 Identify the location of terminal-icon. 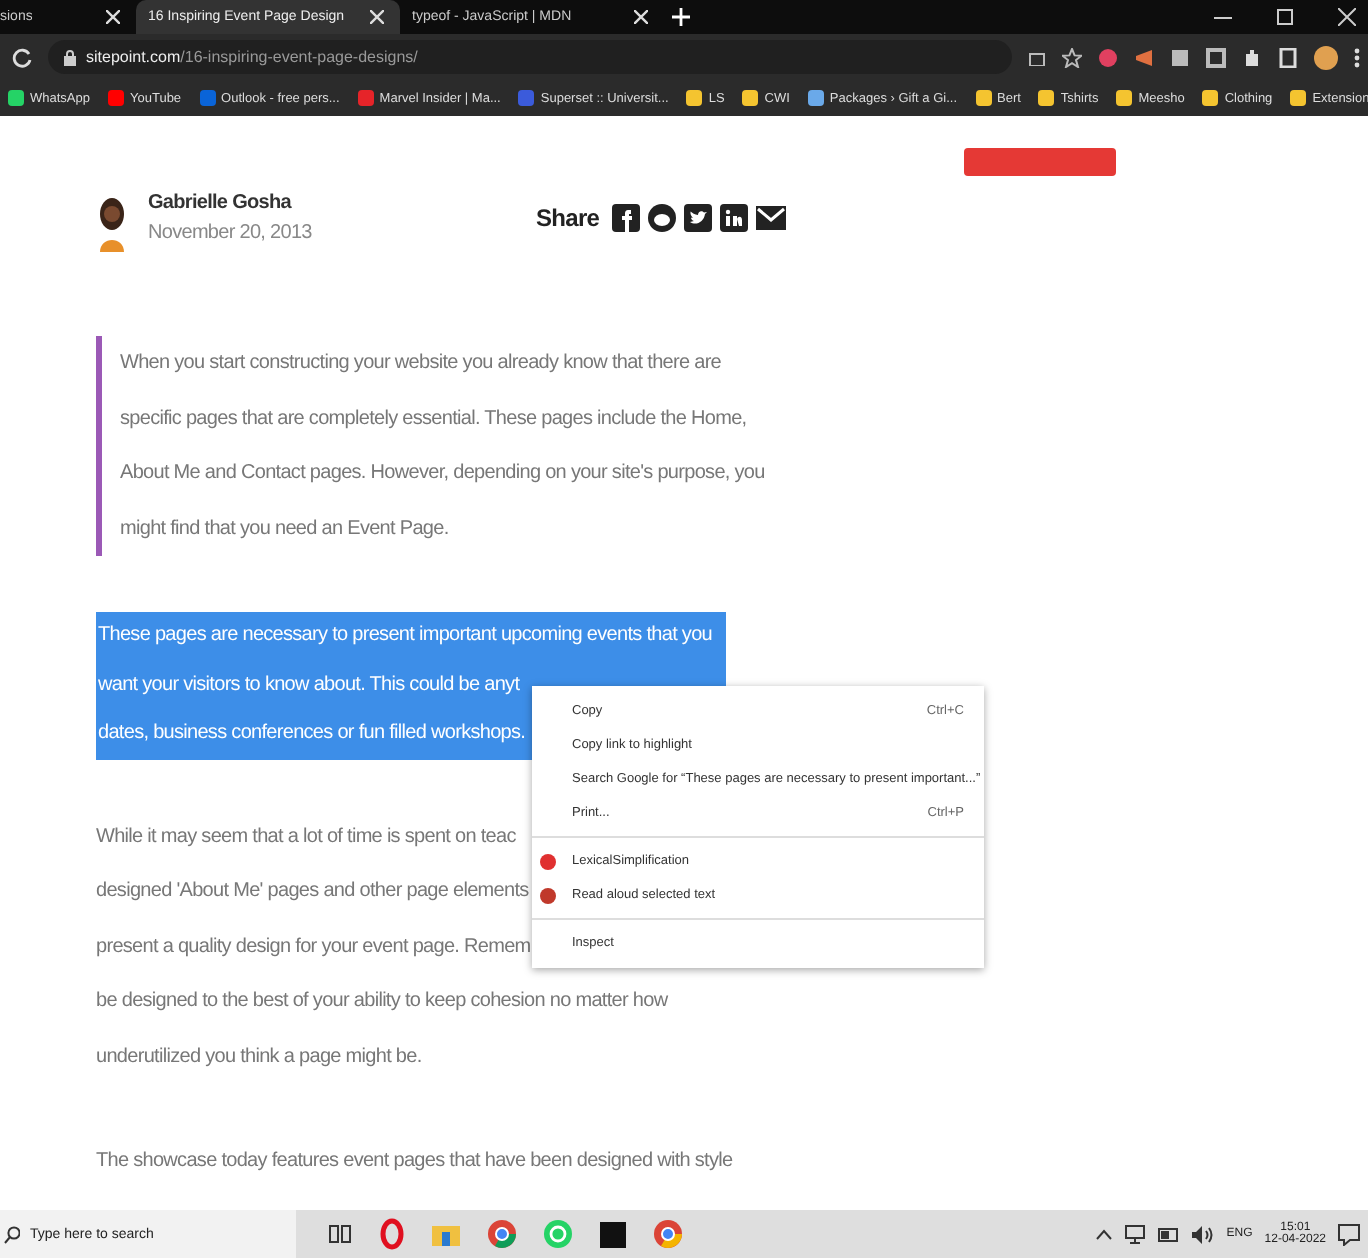
(613, 1234).